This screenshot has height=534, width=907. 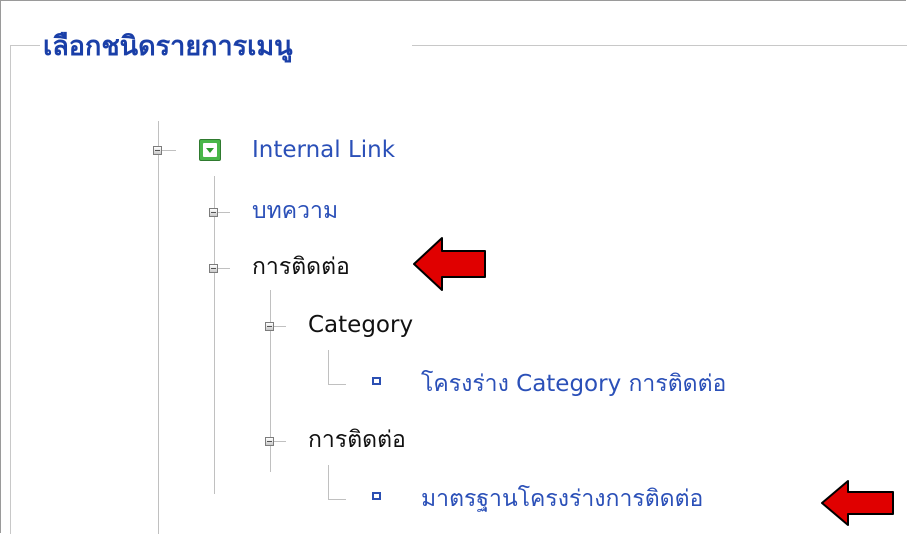 I want to click on tree-node-articles: บทความ, so click(x=295, y=211).